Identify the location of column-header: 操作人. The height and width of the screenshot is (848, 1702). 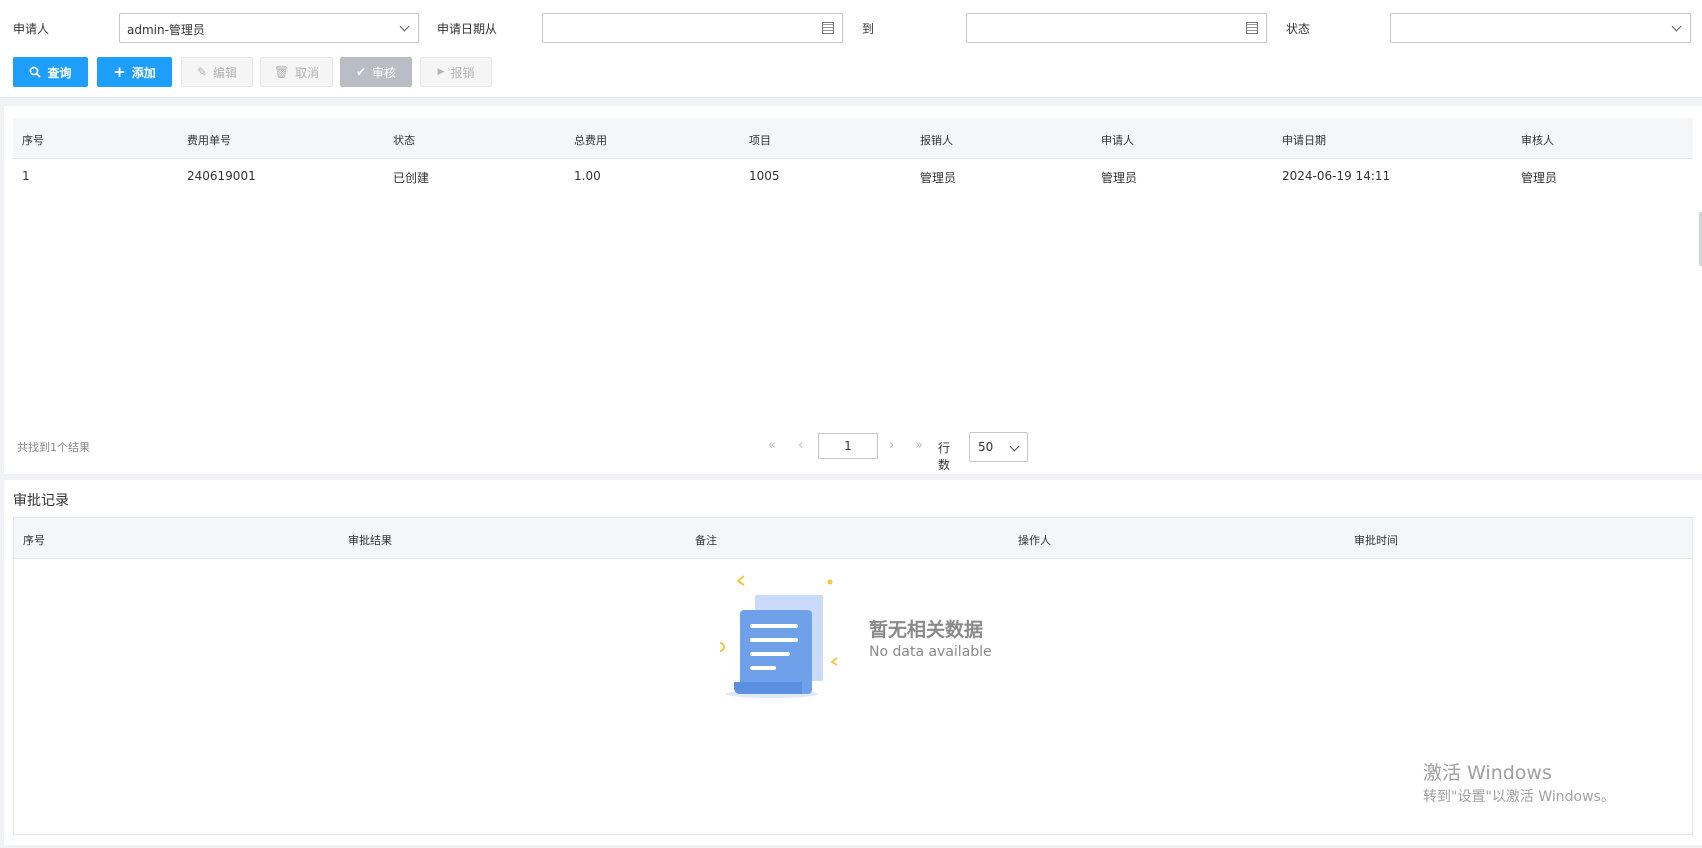
(1034, 540).